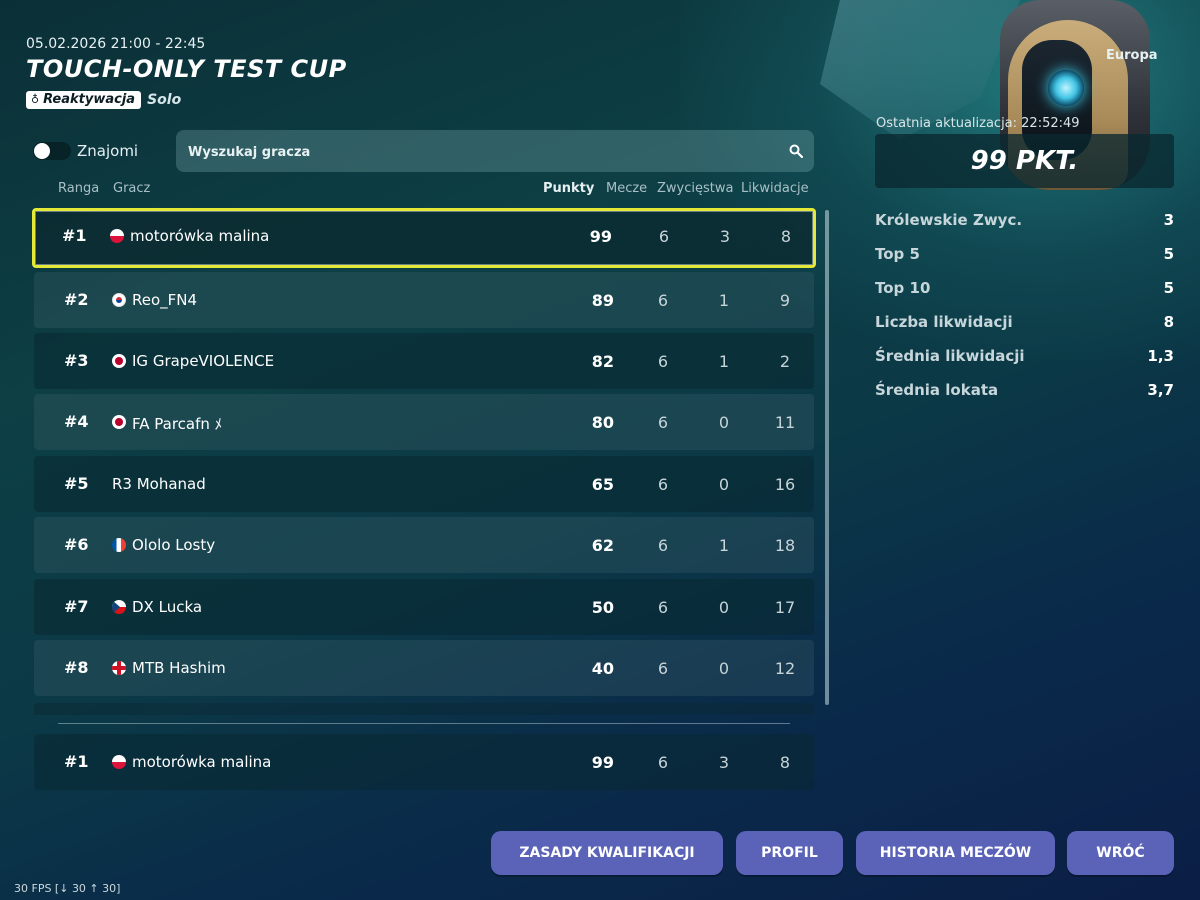  Describe the element at coordinates (119, 300) in the screenshot. I see `flag-south-korea-icon` at that location.